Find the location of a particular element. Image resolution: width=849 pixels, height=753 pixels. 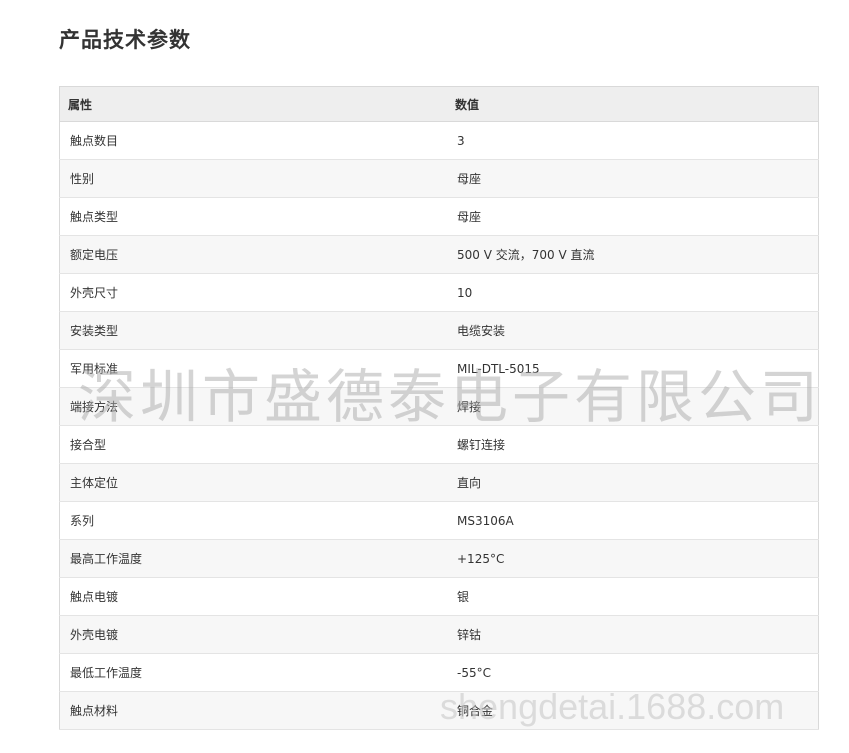

value-cell: MS3106A is located at coordinates (633, 520).